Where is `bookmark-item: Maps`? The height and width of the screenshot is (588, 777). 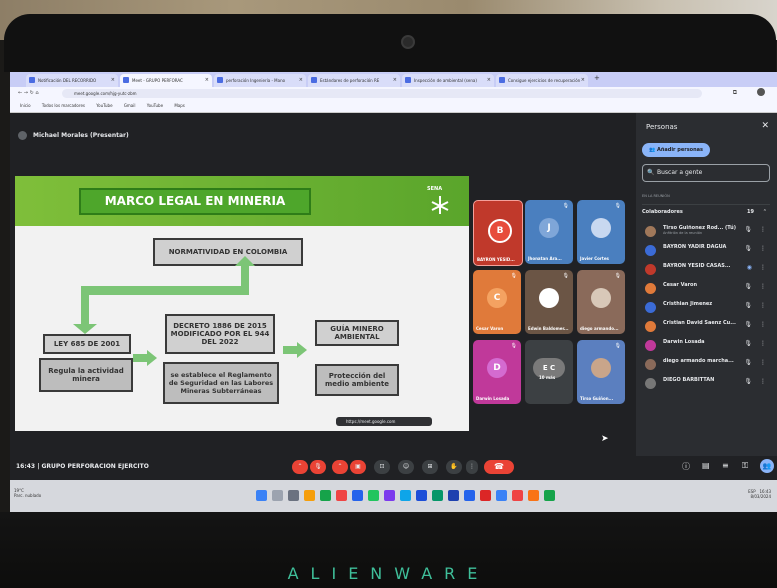
bookmark-item: Maps is located at coordinates (179, 106).